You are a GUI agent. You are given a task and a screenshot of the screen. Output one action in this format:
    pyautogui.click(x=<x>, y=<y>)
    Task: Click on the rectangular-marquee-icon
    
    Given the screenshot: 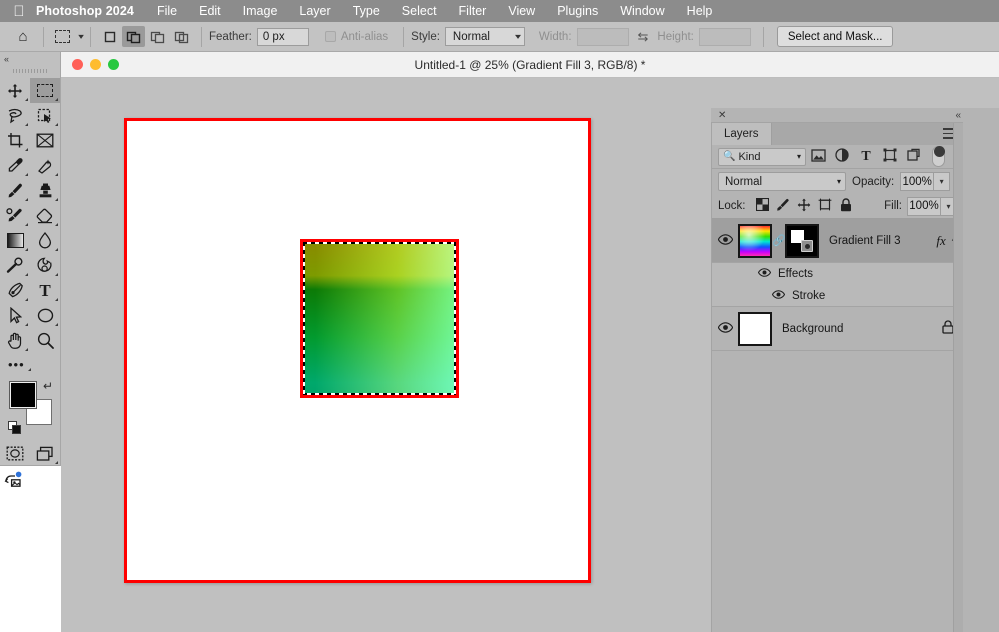 What is the action you would take?
    pyautogui.click(x=62, y=36)
    